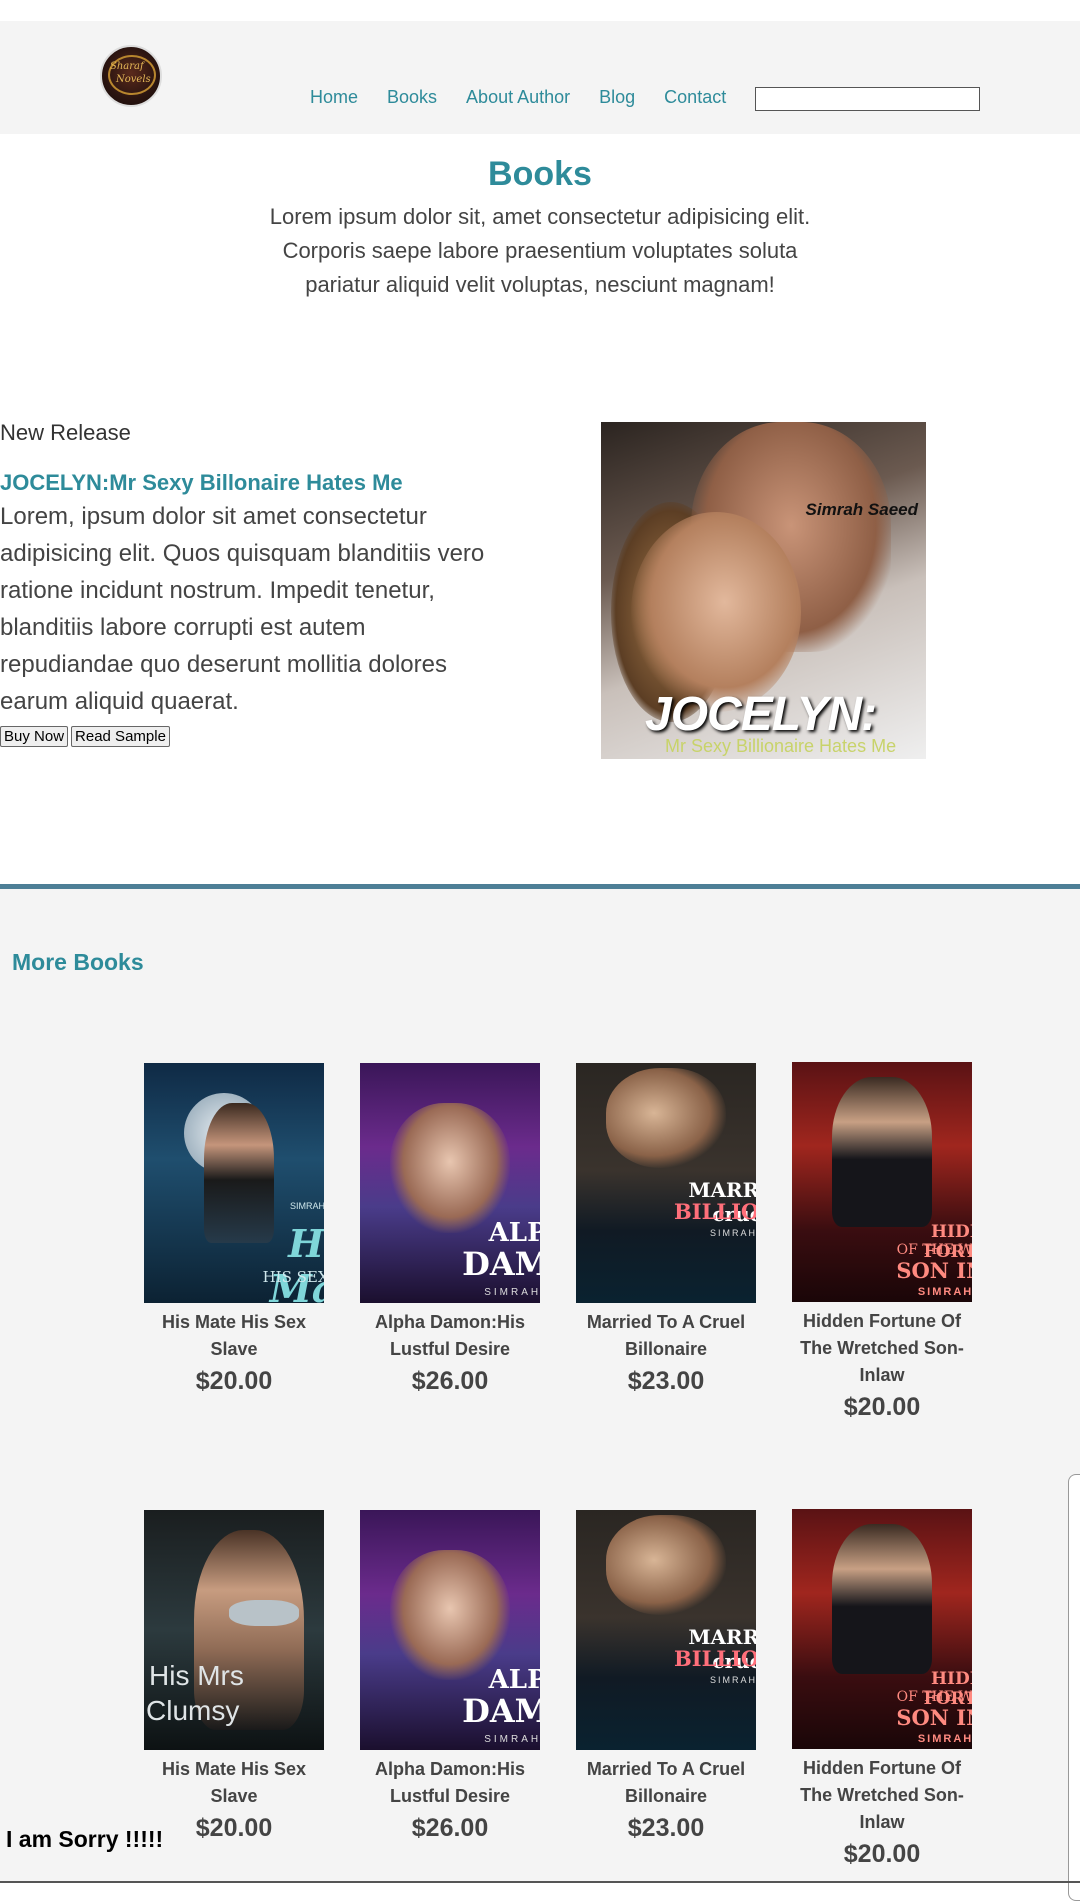 This screenshot has width=1080, height=1901. What do you see at coordinates (412, 97) in the screenshot?
I see `nav-books-link: Books` at bounding box center [412, 97].